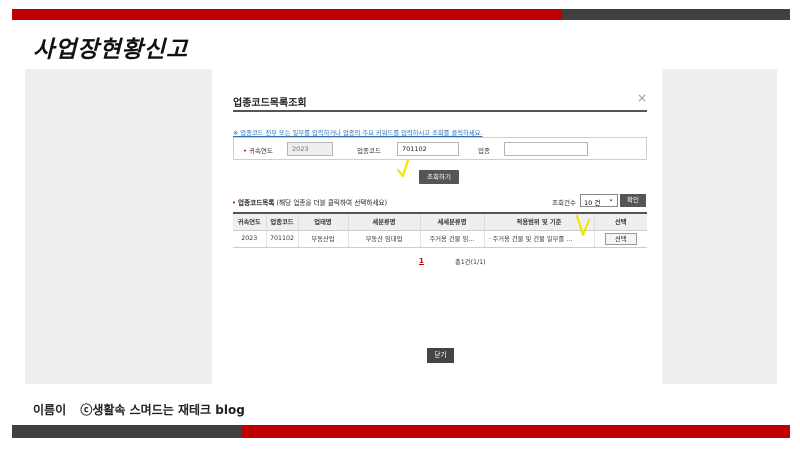 The image size is (800, 450). Describe the element at coordinates (369, 151) in the screenshot. I see `code-label: 업종코드` at that location.